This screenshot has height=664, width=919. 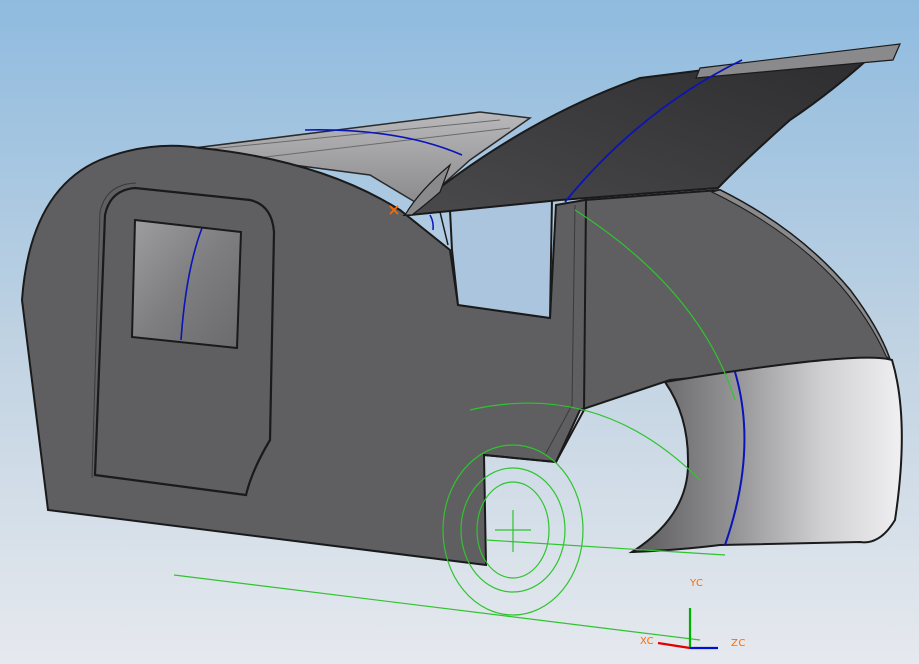 I want to click on triad-zc-label: ZC, so click(x=738, y=643).